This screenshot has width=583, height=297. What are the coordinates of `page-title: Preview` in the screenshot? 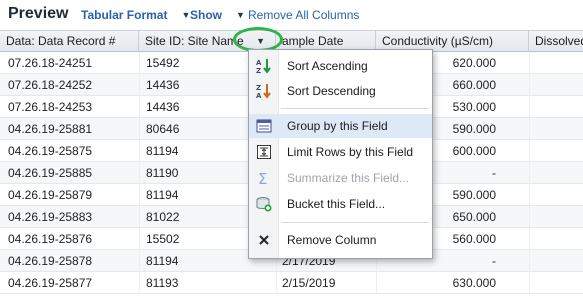 It's located at (38, 13).